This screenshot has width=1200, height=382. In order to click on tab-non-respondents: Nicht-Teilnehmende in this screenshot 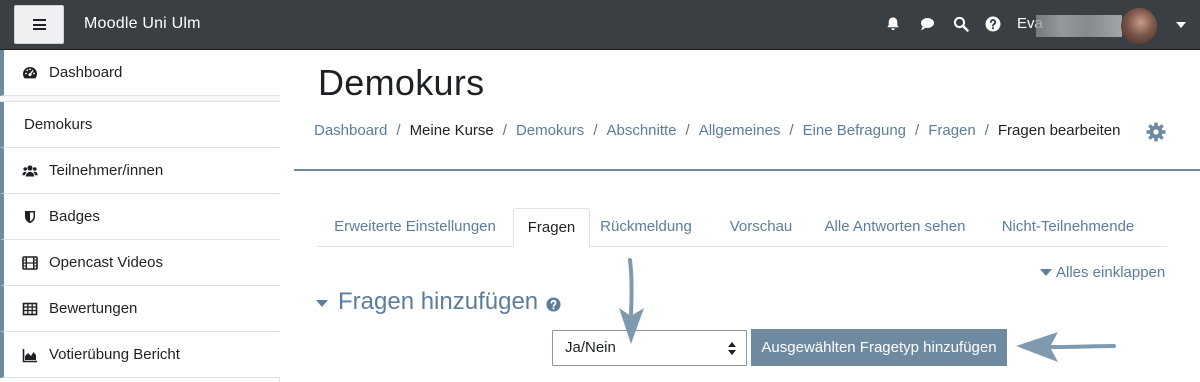, I will do `click(1068, 227)`.